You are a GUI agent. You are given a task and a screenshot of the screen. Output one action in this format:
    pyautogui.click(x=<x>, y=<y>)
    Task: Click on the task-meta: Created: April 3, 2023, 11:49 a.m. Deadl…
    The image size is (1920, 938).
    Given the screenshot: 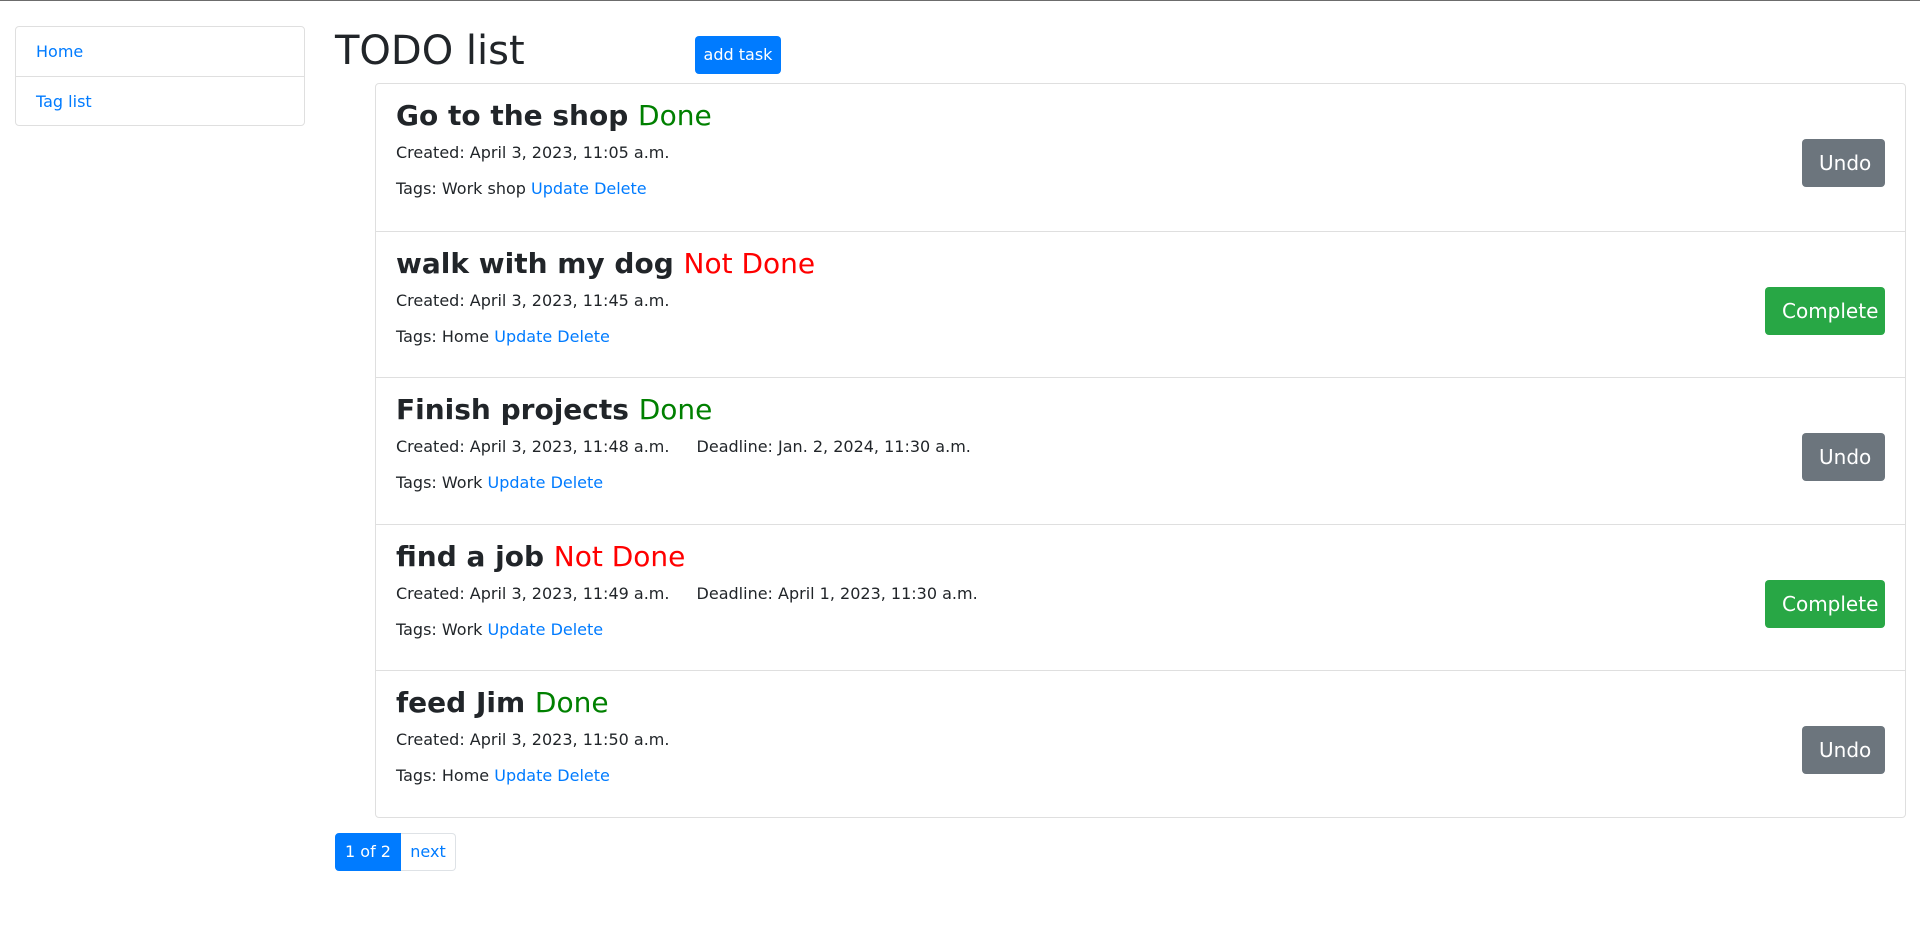 What is the action you would take?
    pyautogui.click(x=1140, y=594)
    